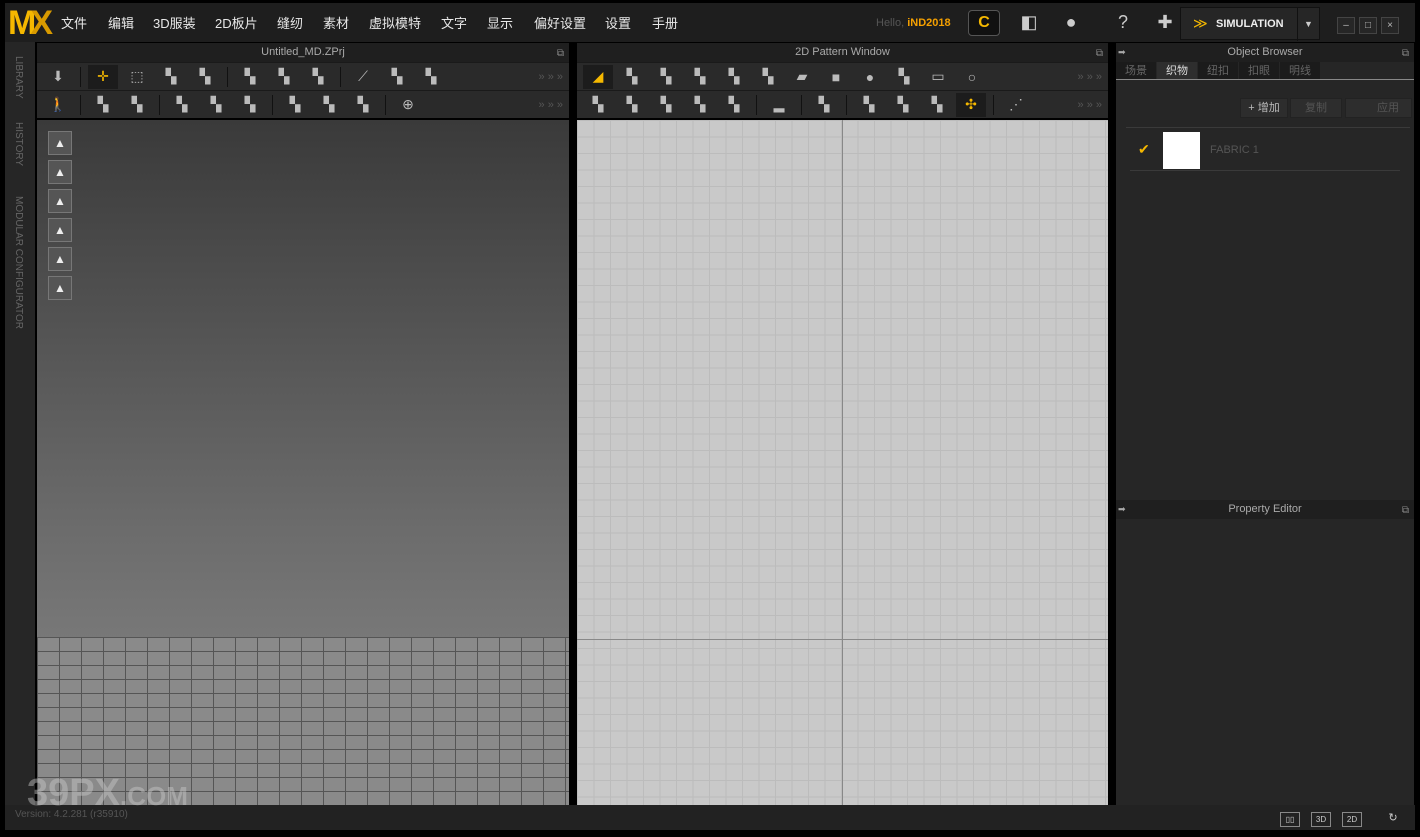 Image resolution: width=1420 pixels, height=837 pixels. I want to click on edit-point-icon: ▚, so click(632, 77).